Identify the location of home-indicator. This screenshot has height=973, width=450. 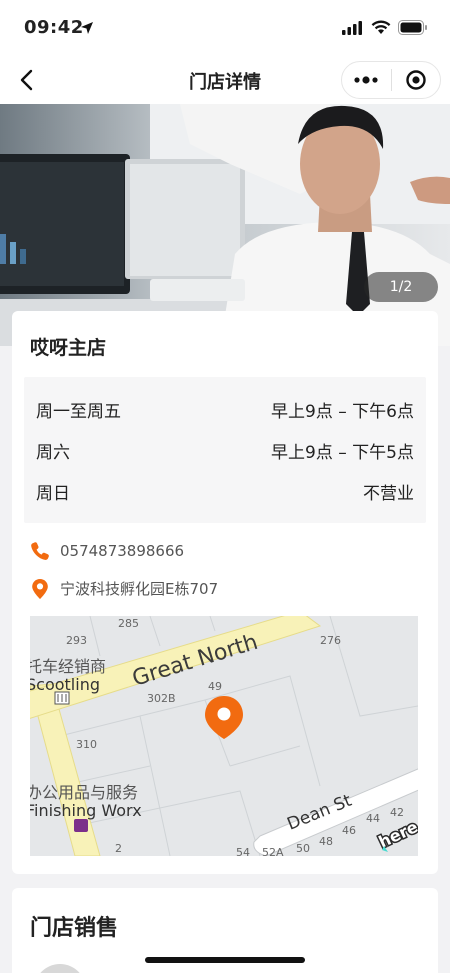
(225, 960).